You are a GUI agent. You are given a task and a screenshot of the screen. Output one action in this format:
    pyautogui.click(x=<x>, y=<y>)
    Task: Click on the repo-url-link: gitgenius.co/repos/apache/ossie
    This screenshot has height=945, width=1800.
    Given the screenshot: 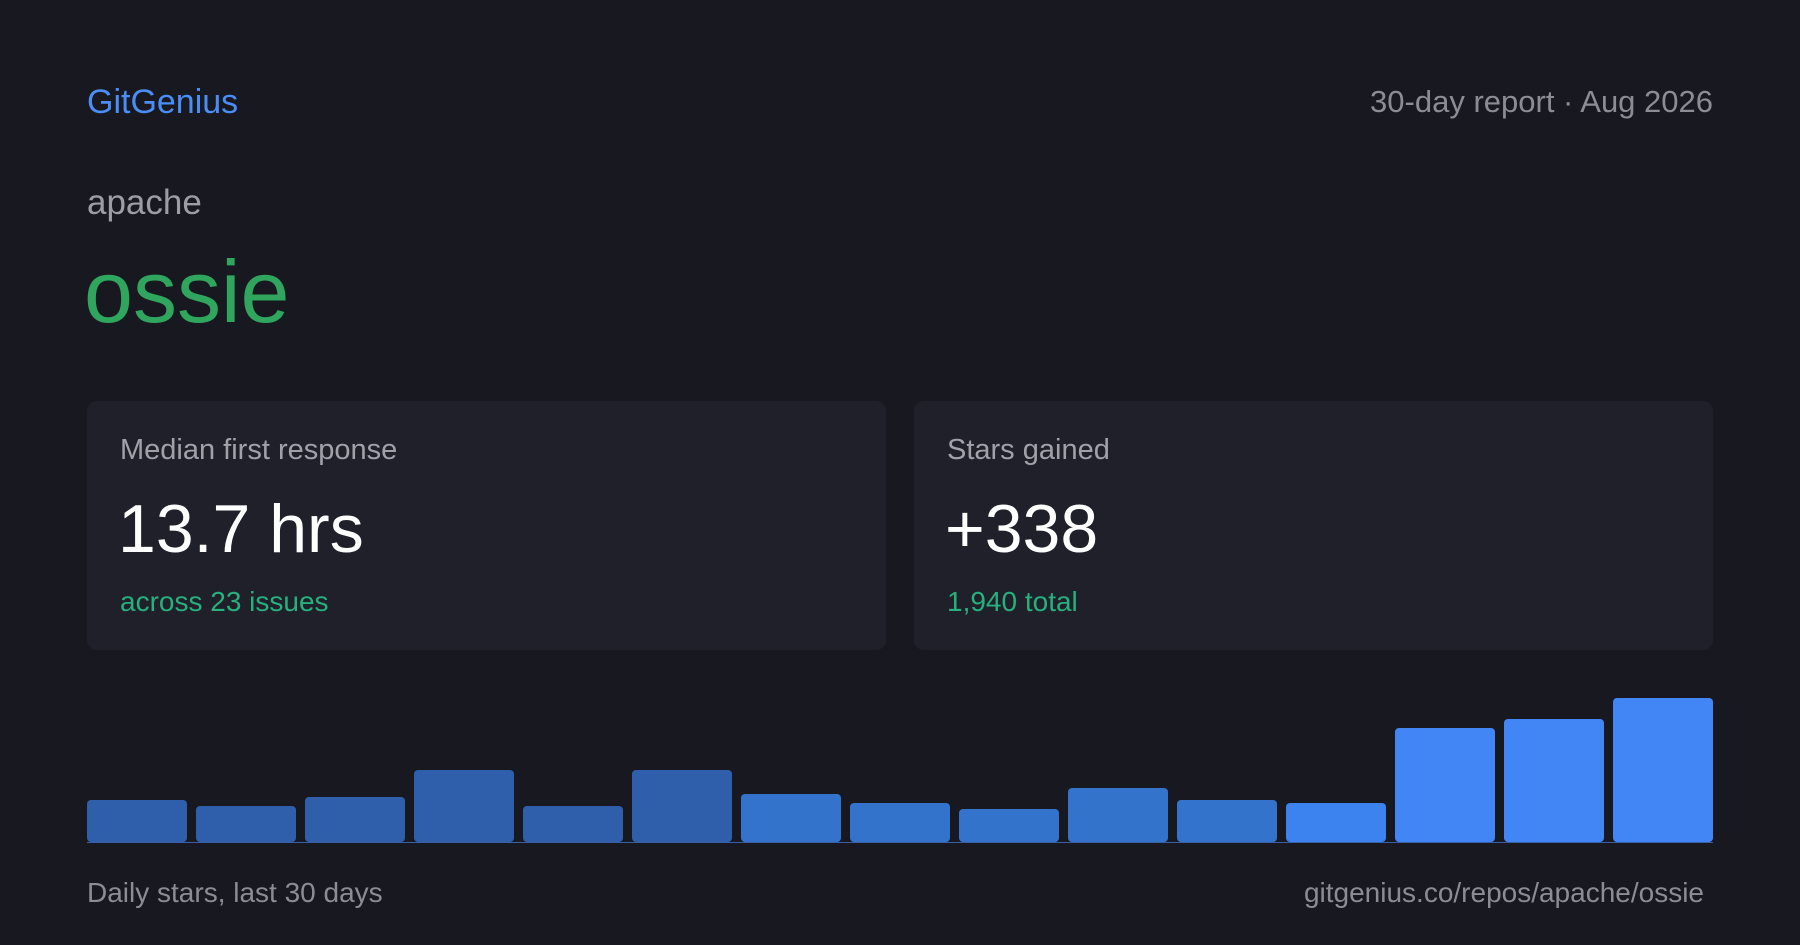 What is the action you would take?
    pyautogui.click(x=1504, y=893)
    